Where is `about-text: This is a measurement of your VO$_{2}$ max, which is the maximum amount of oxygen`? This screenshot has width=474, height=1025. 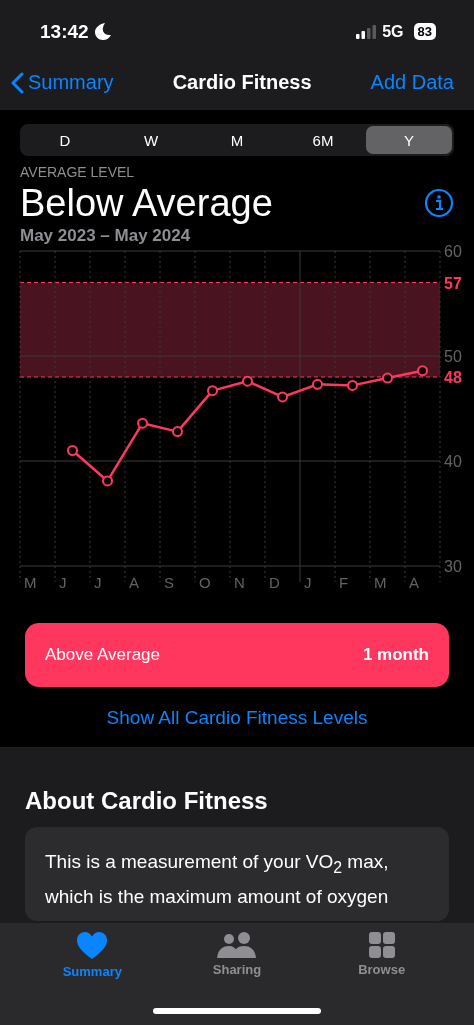
about-text: This is a measurement of your VO$_{2}$ max, which is the maximum amount of oxygen is located at coordinates (217, 879).